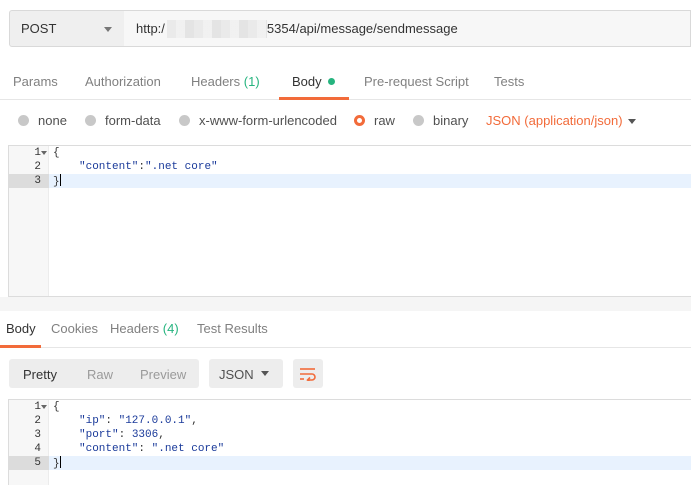  I want to click on code-line-active: 5 }, so click(350, 463).